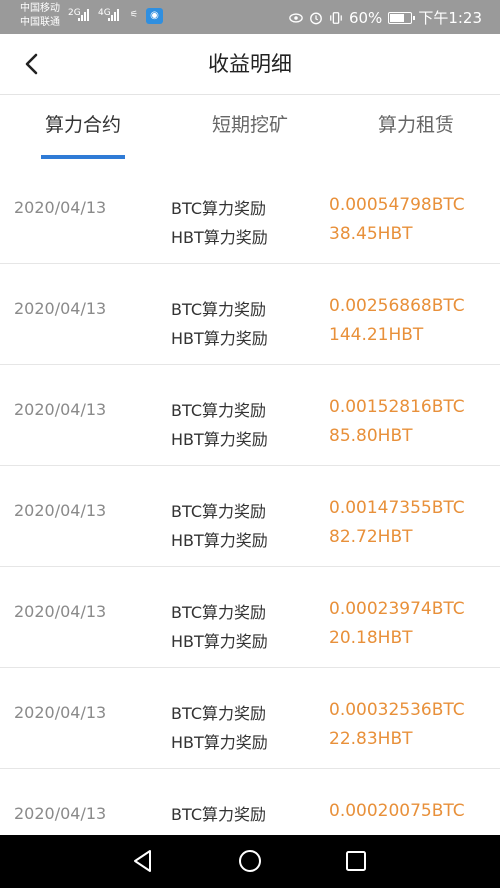 This screenshot has height=888, width=500. Describe the element at coordinates (397, 710) in the screenshot. I see `btc-reward-amount: 0.00032536BTC` at that location.